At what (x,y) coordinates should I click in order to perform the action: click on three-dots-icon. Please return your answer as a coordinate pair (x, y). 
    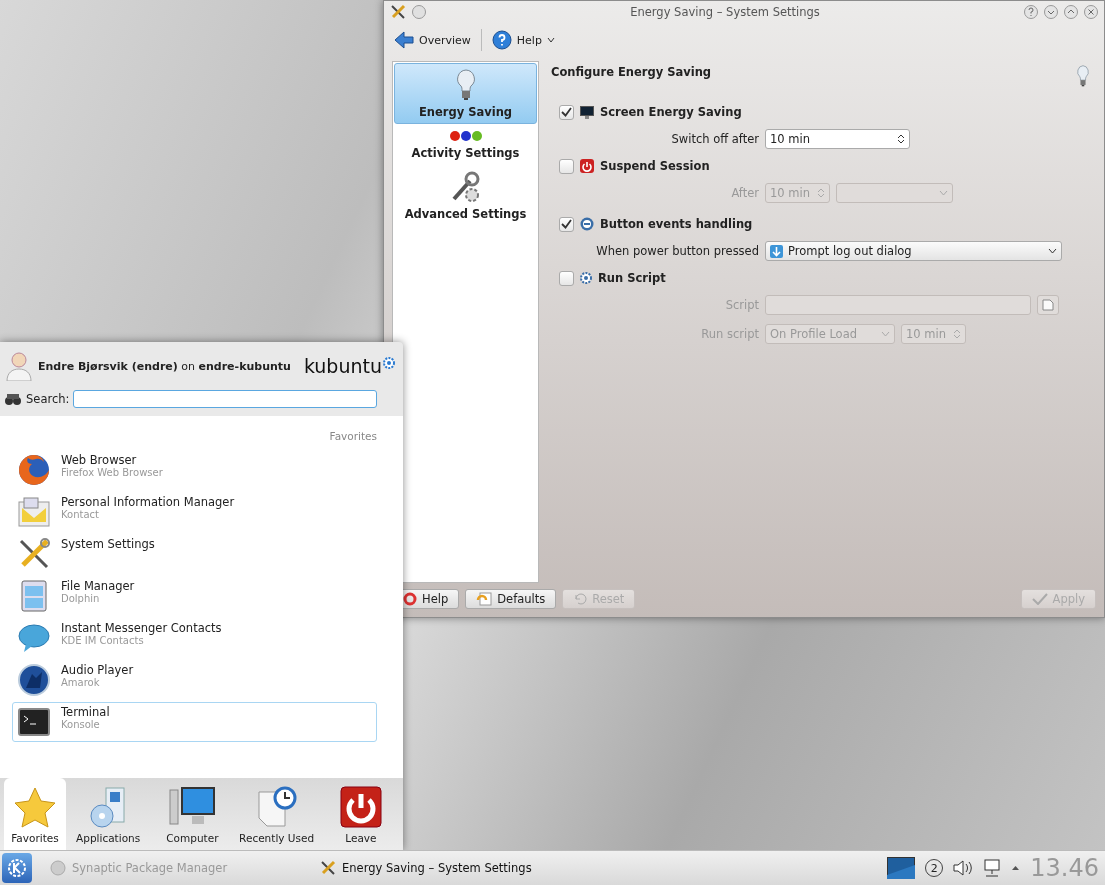
    Looking at the image, I should click on (465, 136).